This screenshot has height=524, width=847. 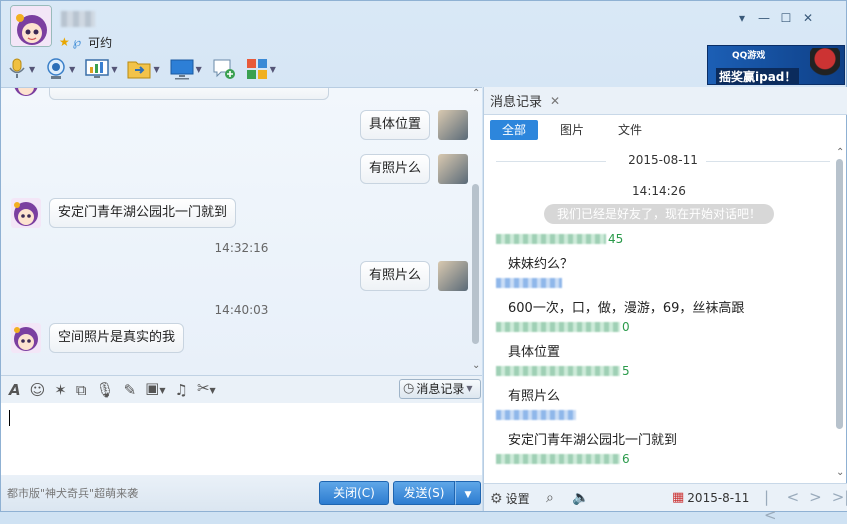 I want to click on system-message: 我们已经是好友了，现在开始对话吧！, so click(x=659, y=214).